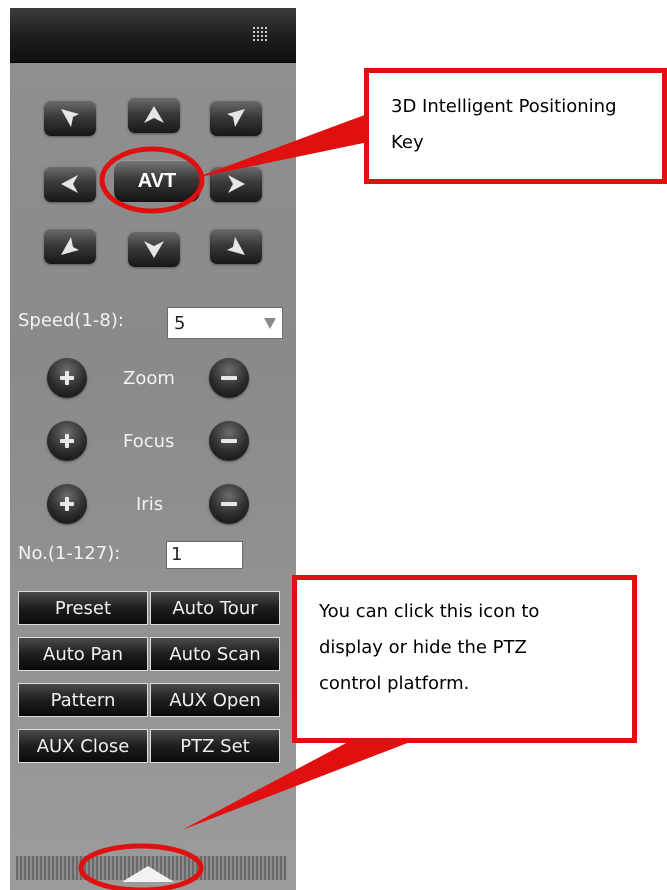 Image resolution: width=667 pixels, height=890 pixels. Describe the element at coordinates (504, 106) in the screenshot. I see `positioning-callout-line: 3D Intelligent Positioning` at that location.